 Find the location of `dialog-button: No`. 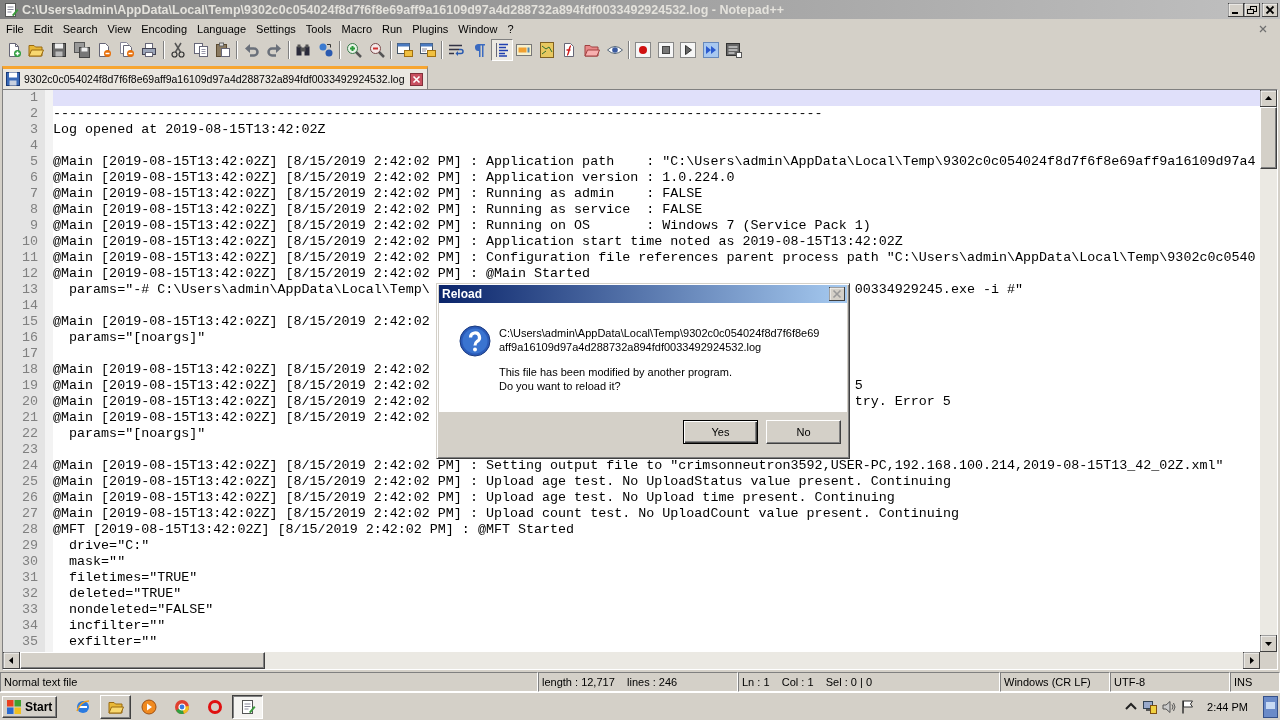

dialog-button: No is located at coordinates (803, 432).